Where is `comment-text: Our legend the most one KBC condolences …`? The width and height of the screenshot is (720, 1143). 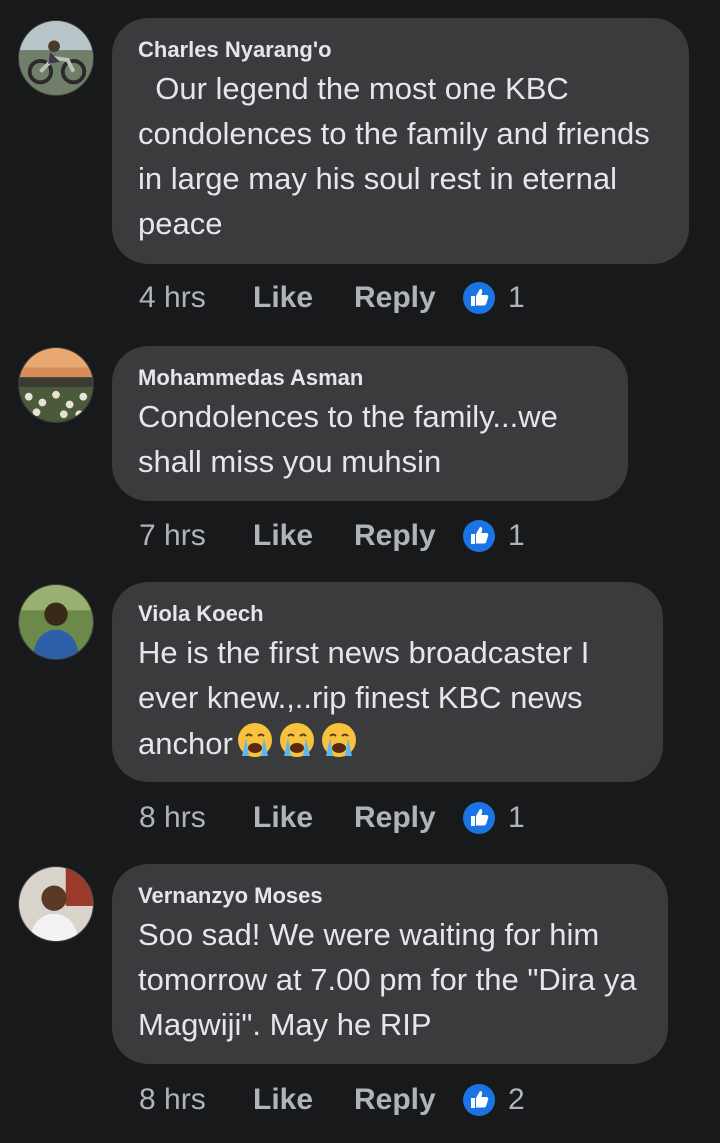
comment-text: Our legend the most one KBC condolences … is located at coordinates (398, 156).